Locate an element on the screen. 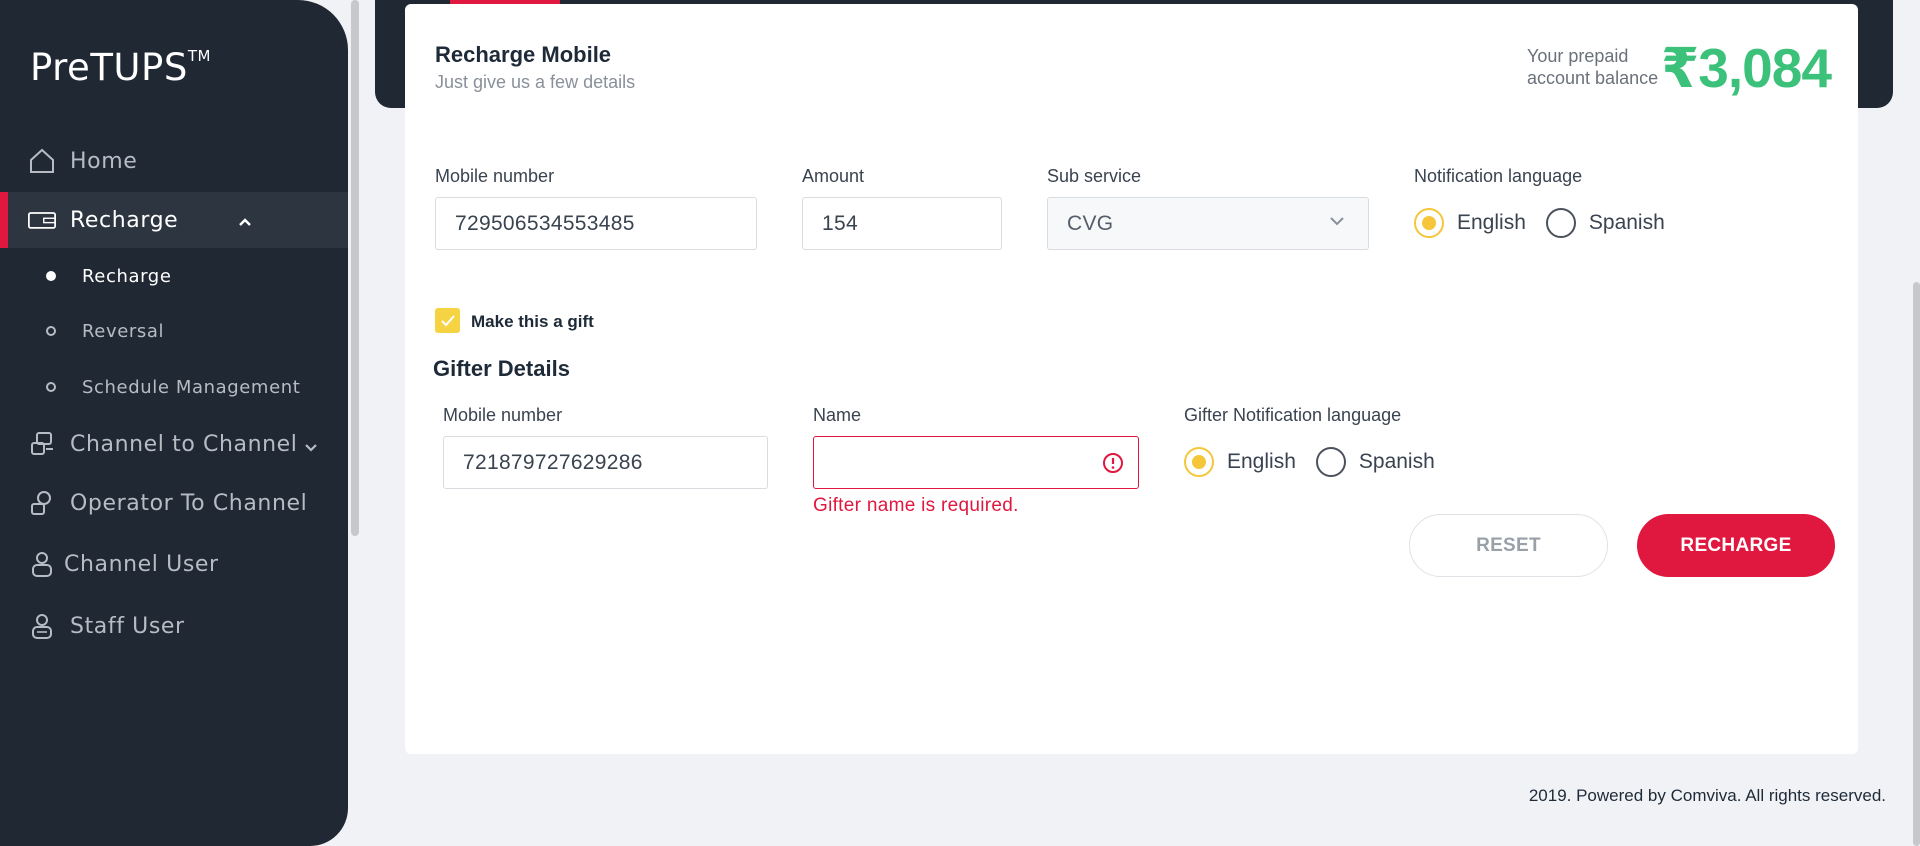 Image resolution: width=1920 pixels, height=846 pixels. notification-spanish-option: Spanish is located at coordinates (1605, 223).